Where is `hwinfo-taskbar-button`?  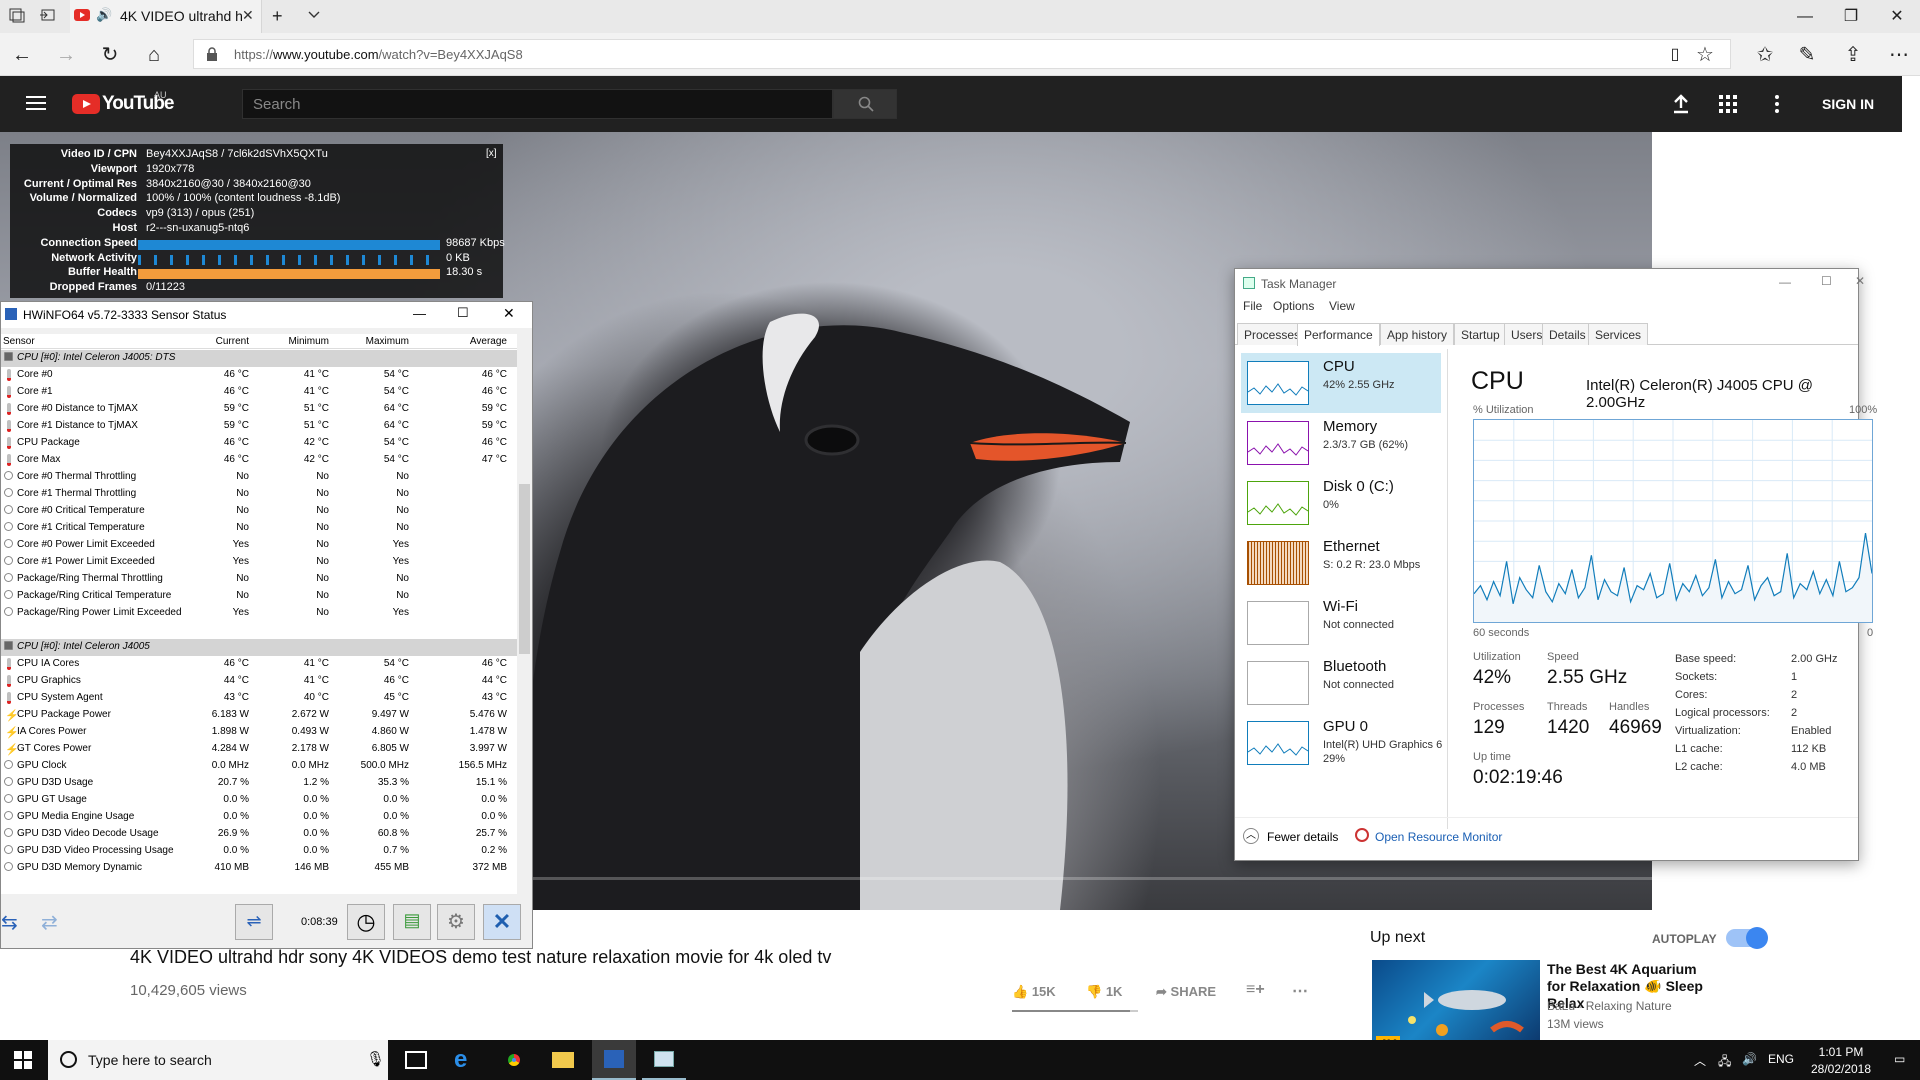
hwinfo-taskbar-button is located at coordinates (614, 1060).